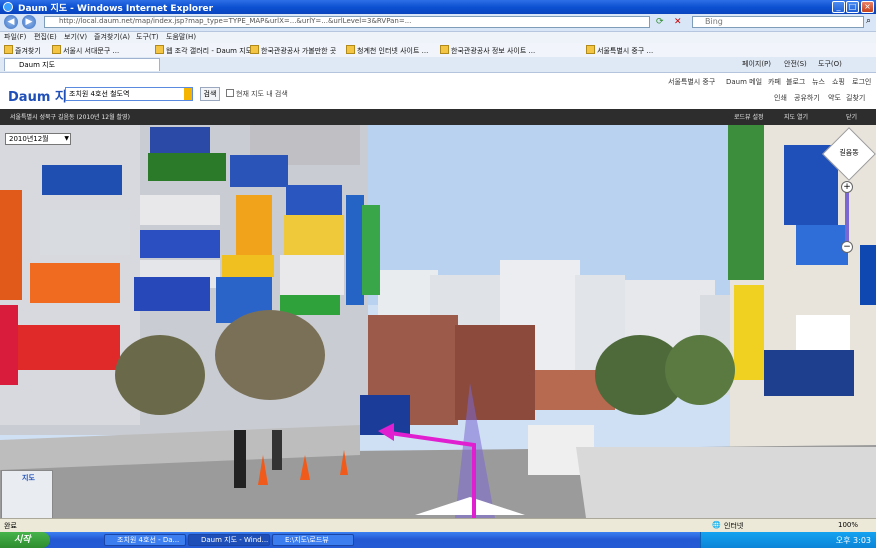  What do you see at coordinates (855, 98) in the screenshot?
I see `directions-link: 길찾기` at bounding box center [855, 98].